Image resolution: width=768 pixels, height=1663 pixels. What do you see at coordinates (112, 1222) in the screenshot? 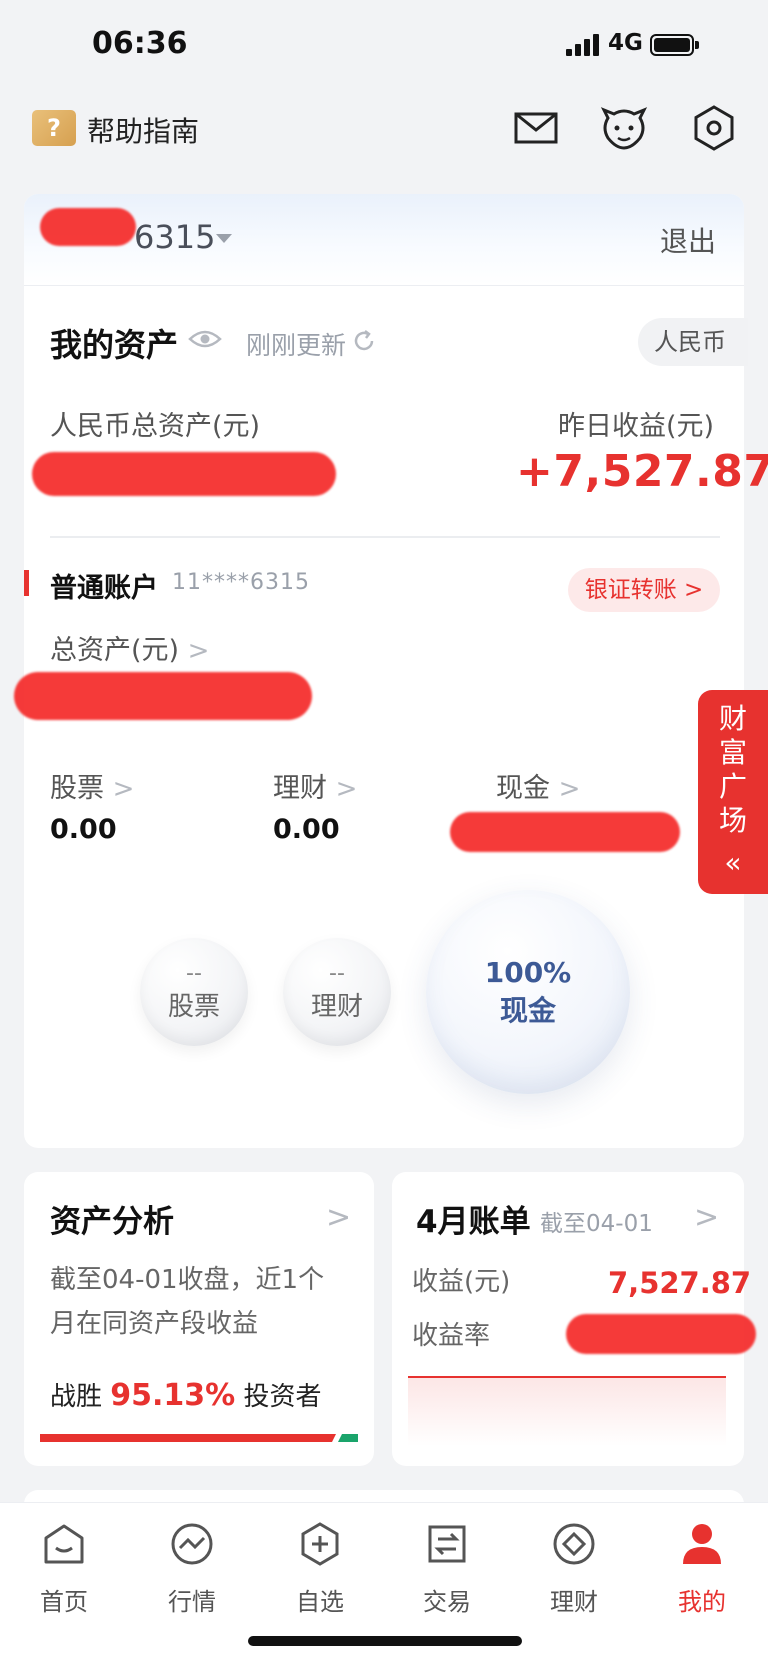
I see `asset-analysis-title: 资产分析` at bounding box center [112, 1222].